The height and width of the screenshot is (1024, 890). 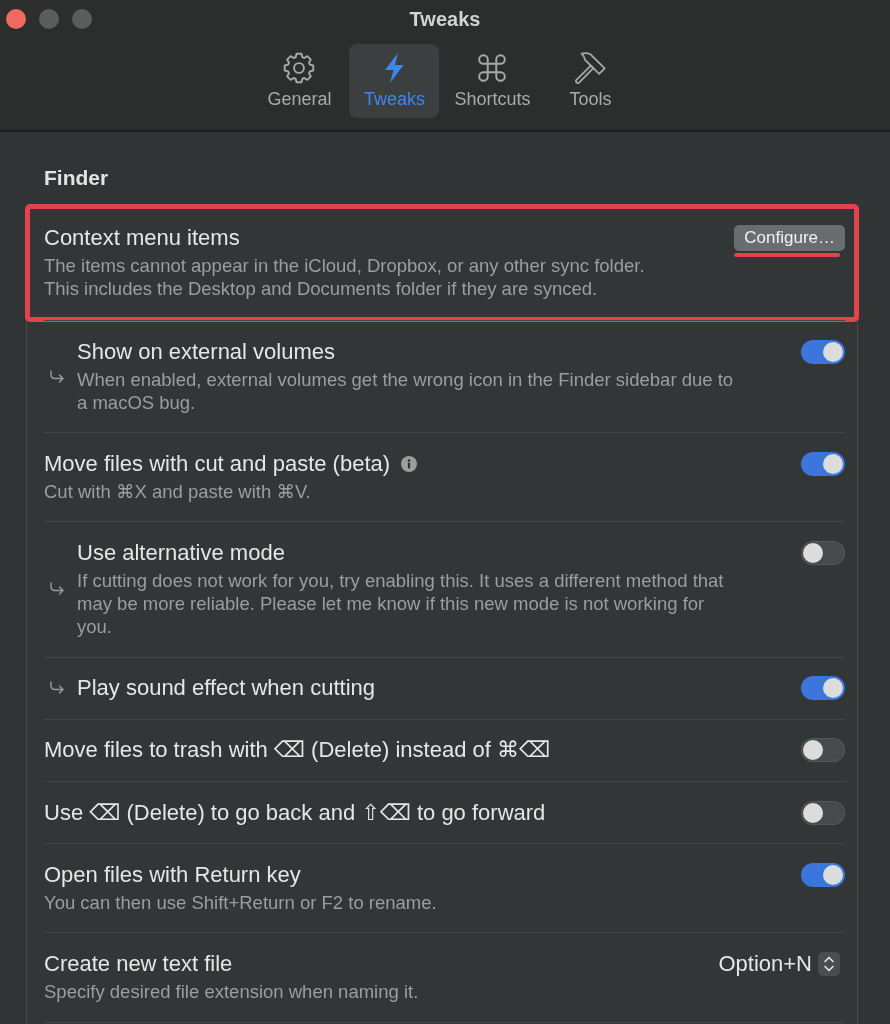 What do you see at coordinates (590, 68) in the screenshot?
I see `hammer-icon` at bounding box center [590, 68].